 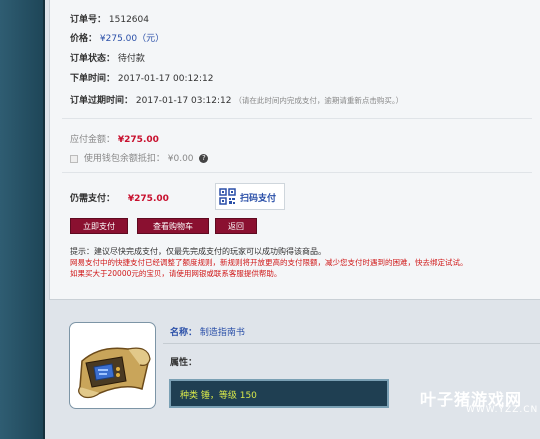 I want to click on amount-due-row: 应付金额： ¥275.00, so click(x=114, y=138).